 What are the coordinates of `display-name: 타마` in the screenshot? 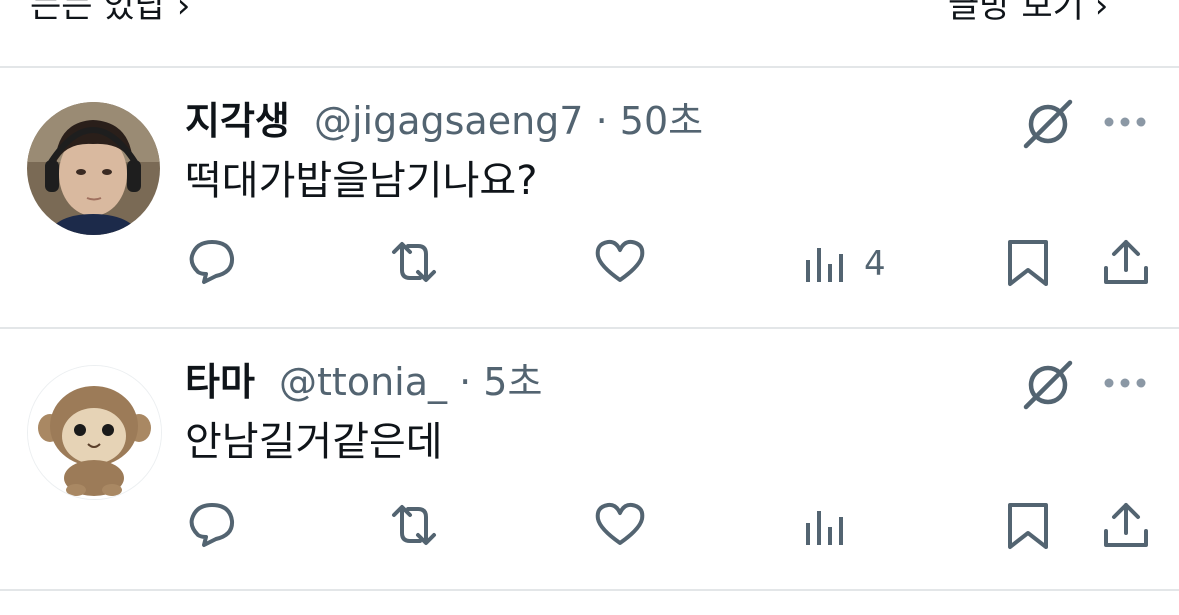 It's located at (220, 382).